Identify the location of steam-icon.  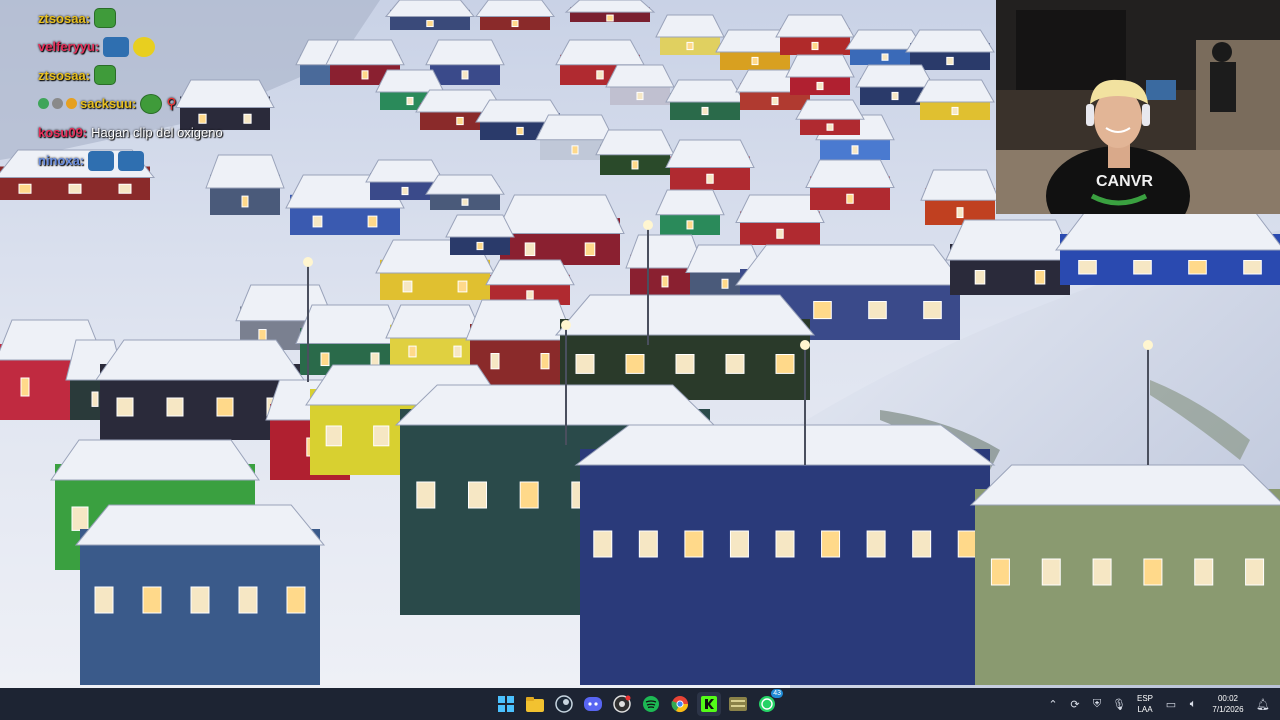
(564, 704).